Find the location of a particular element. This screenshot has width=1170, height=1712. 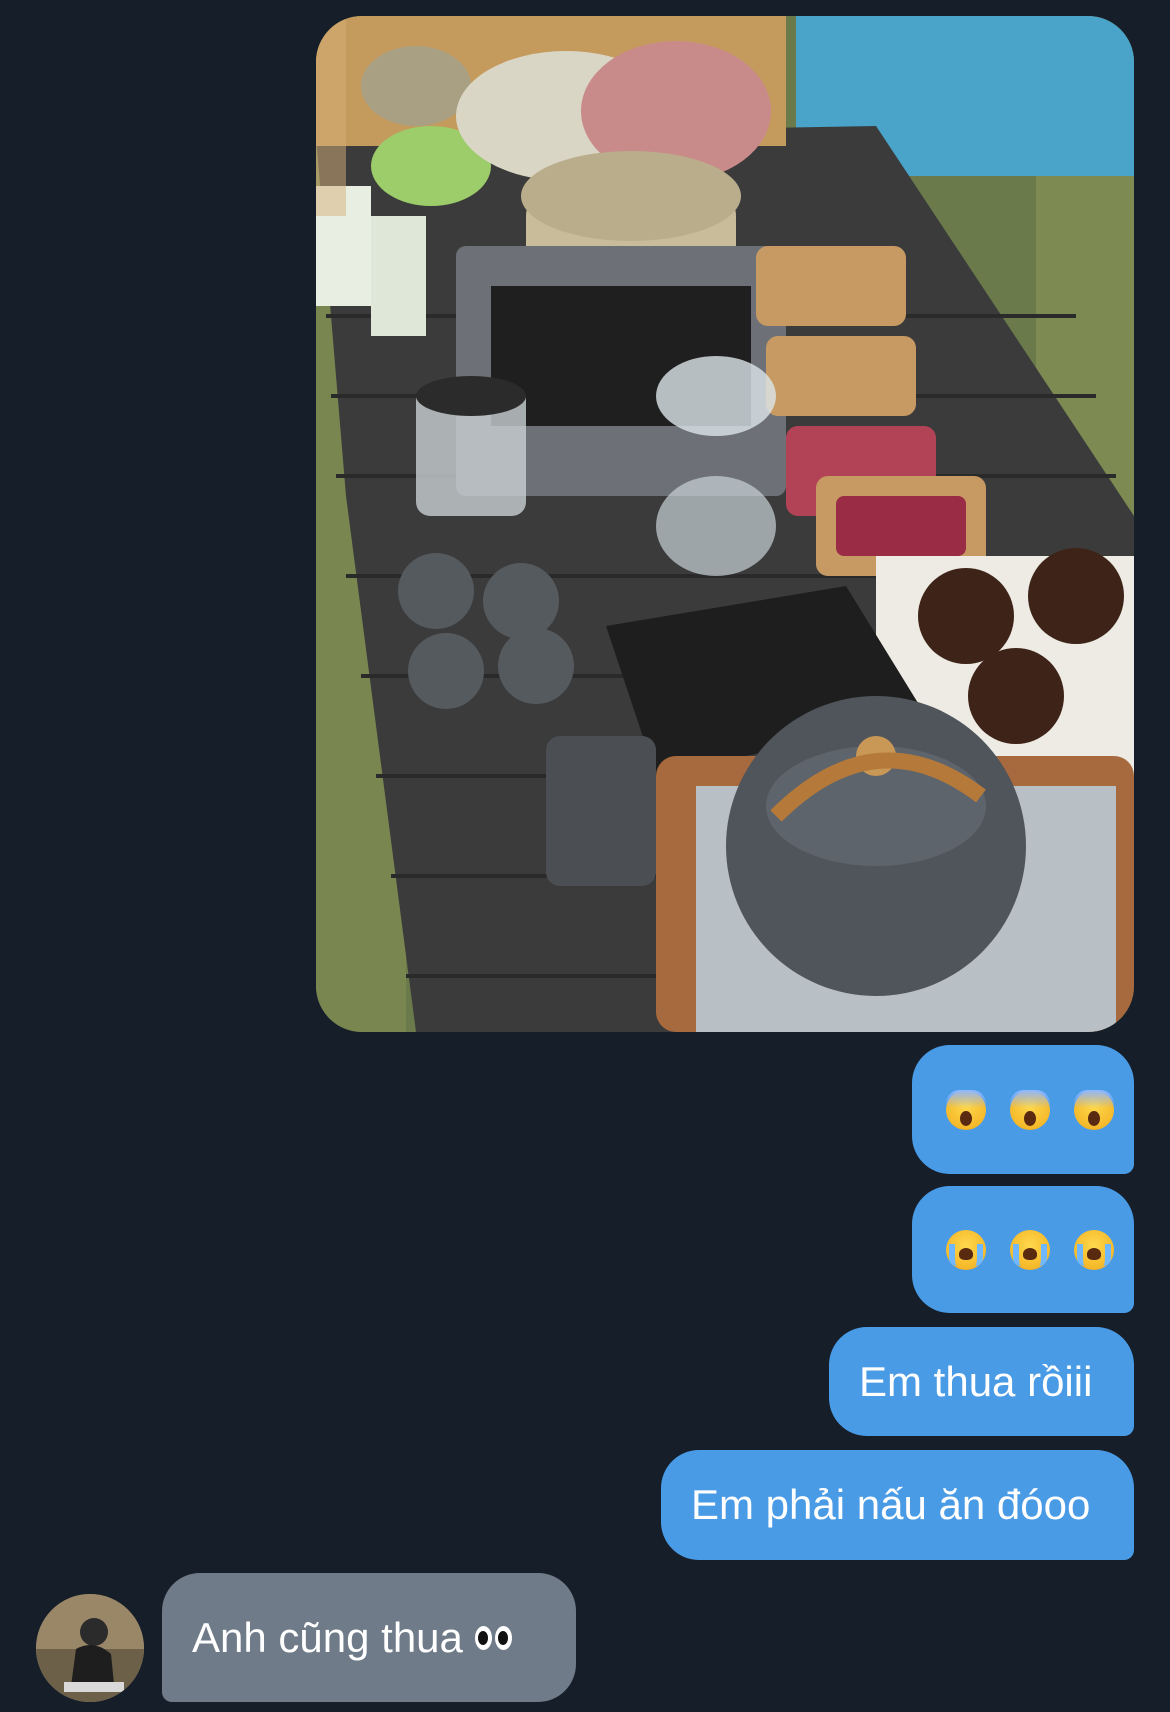

message-text: Anh cũng thua is located at coordinates (327, 1637).